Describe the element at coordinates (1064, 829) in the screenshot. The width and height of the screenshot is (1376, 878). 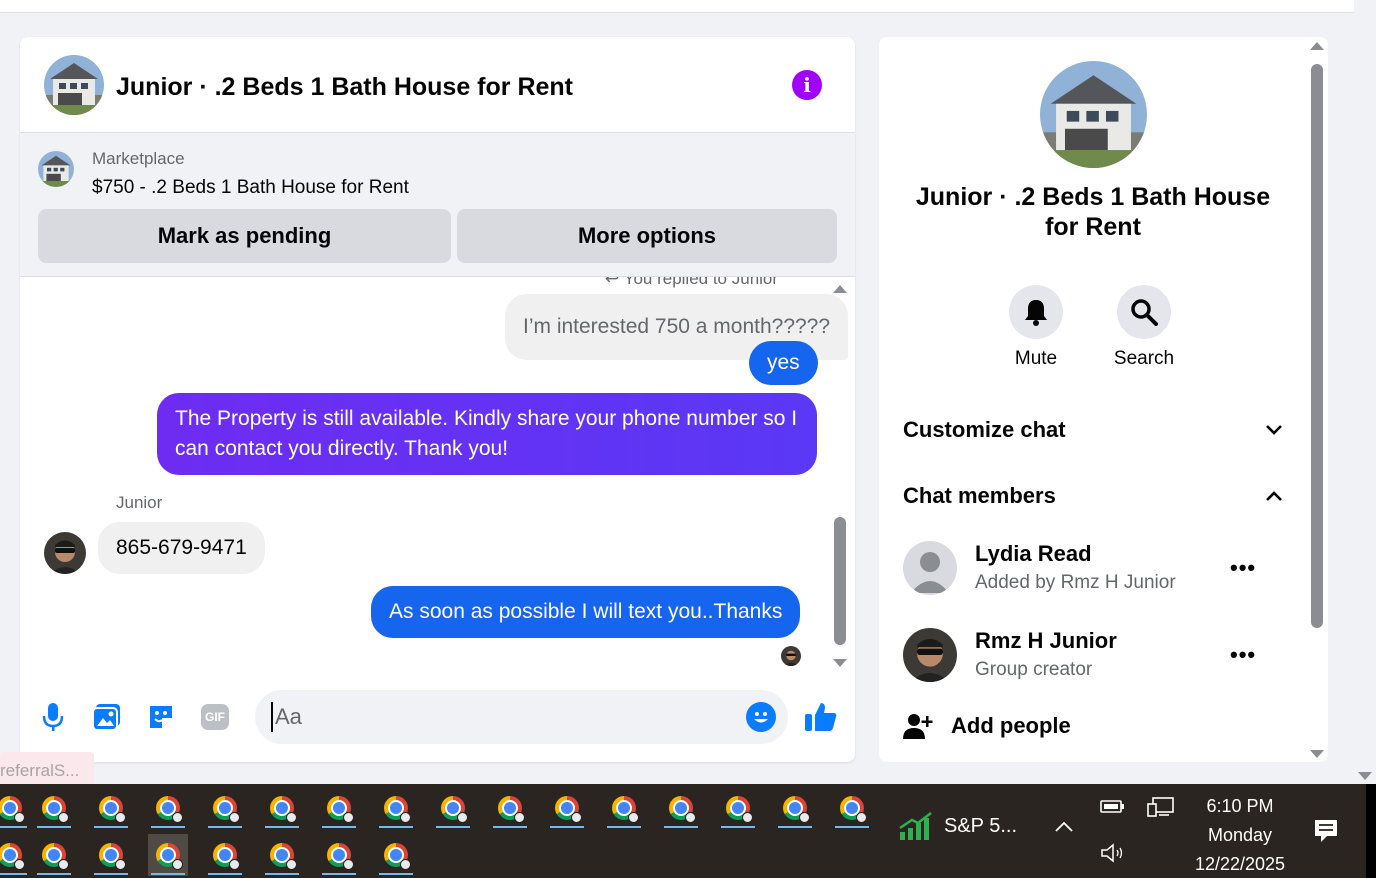
I see `tray-chevron-up-icon` at that location.